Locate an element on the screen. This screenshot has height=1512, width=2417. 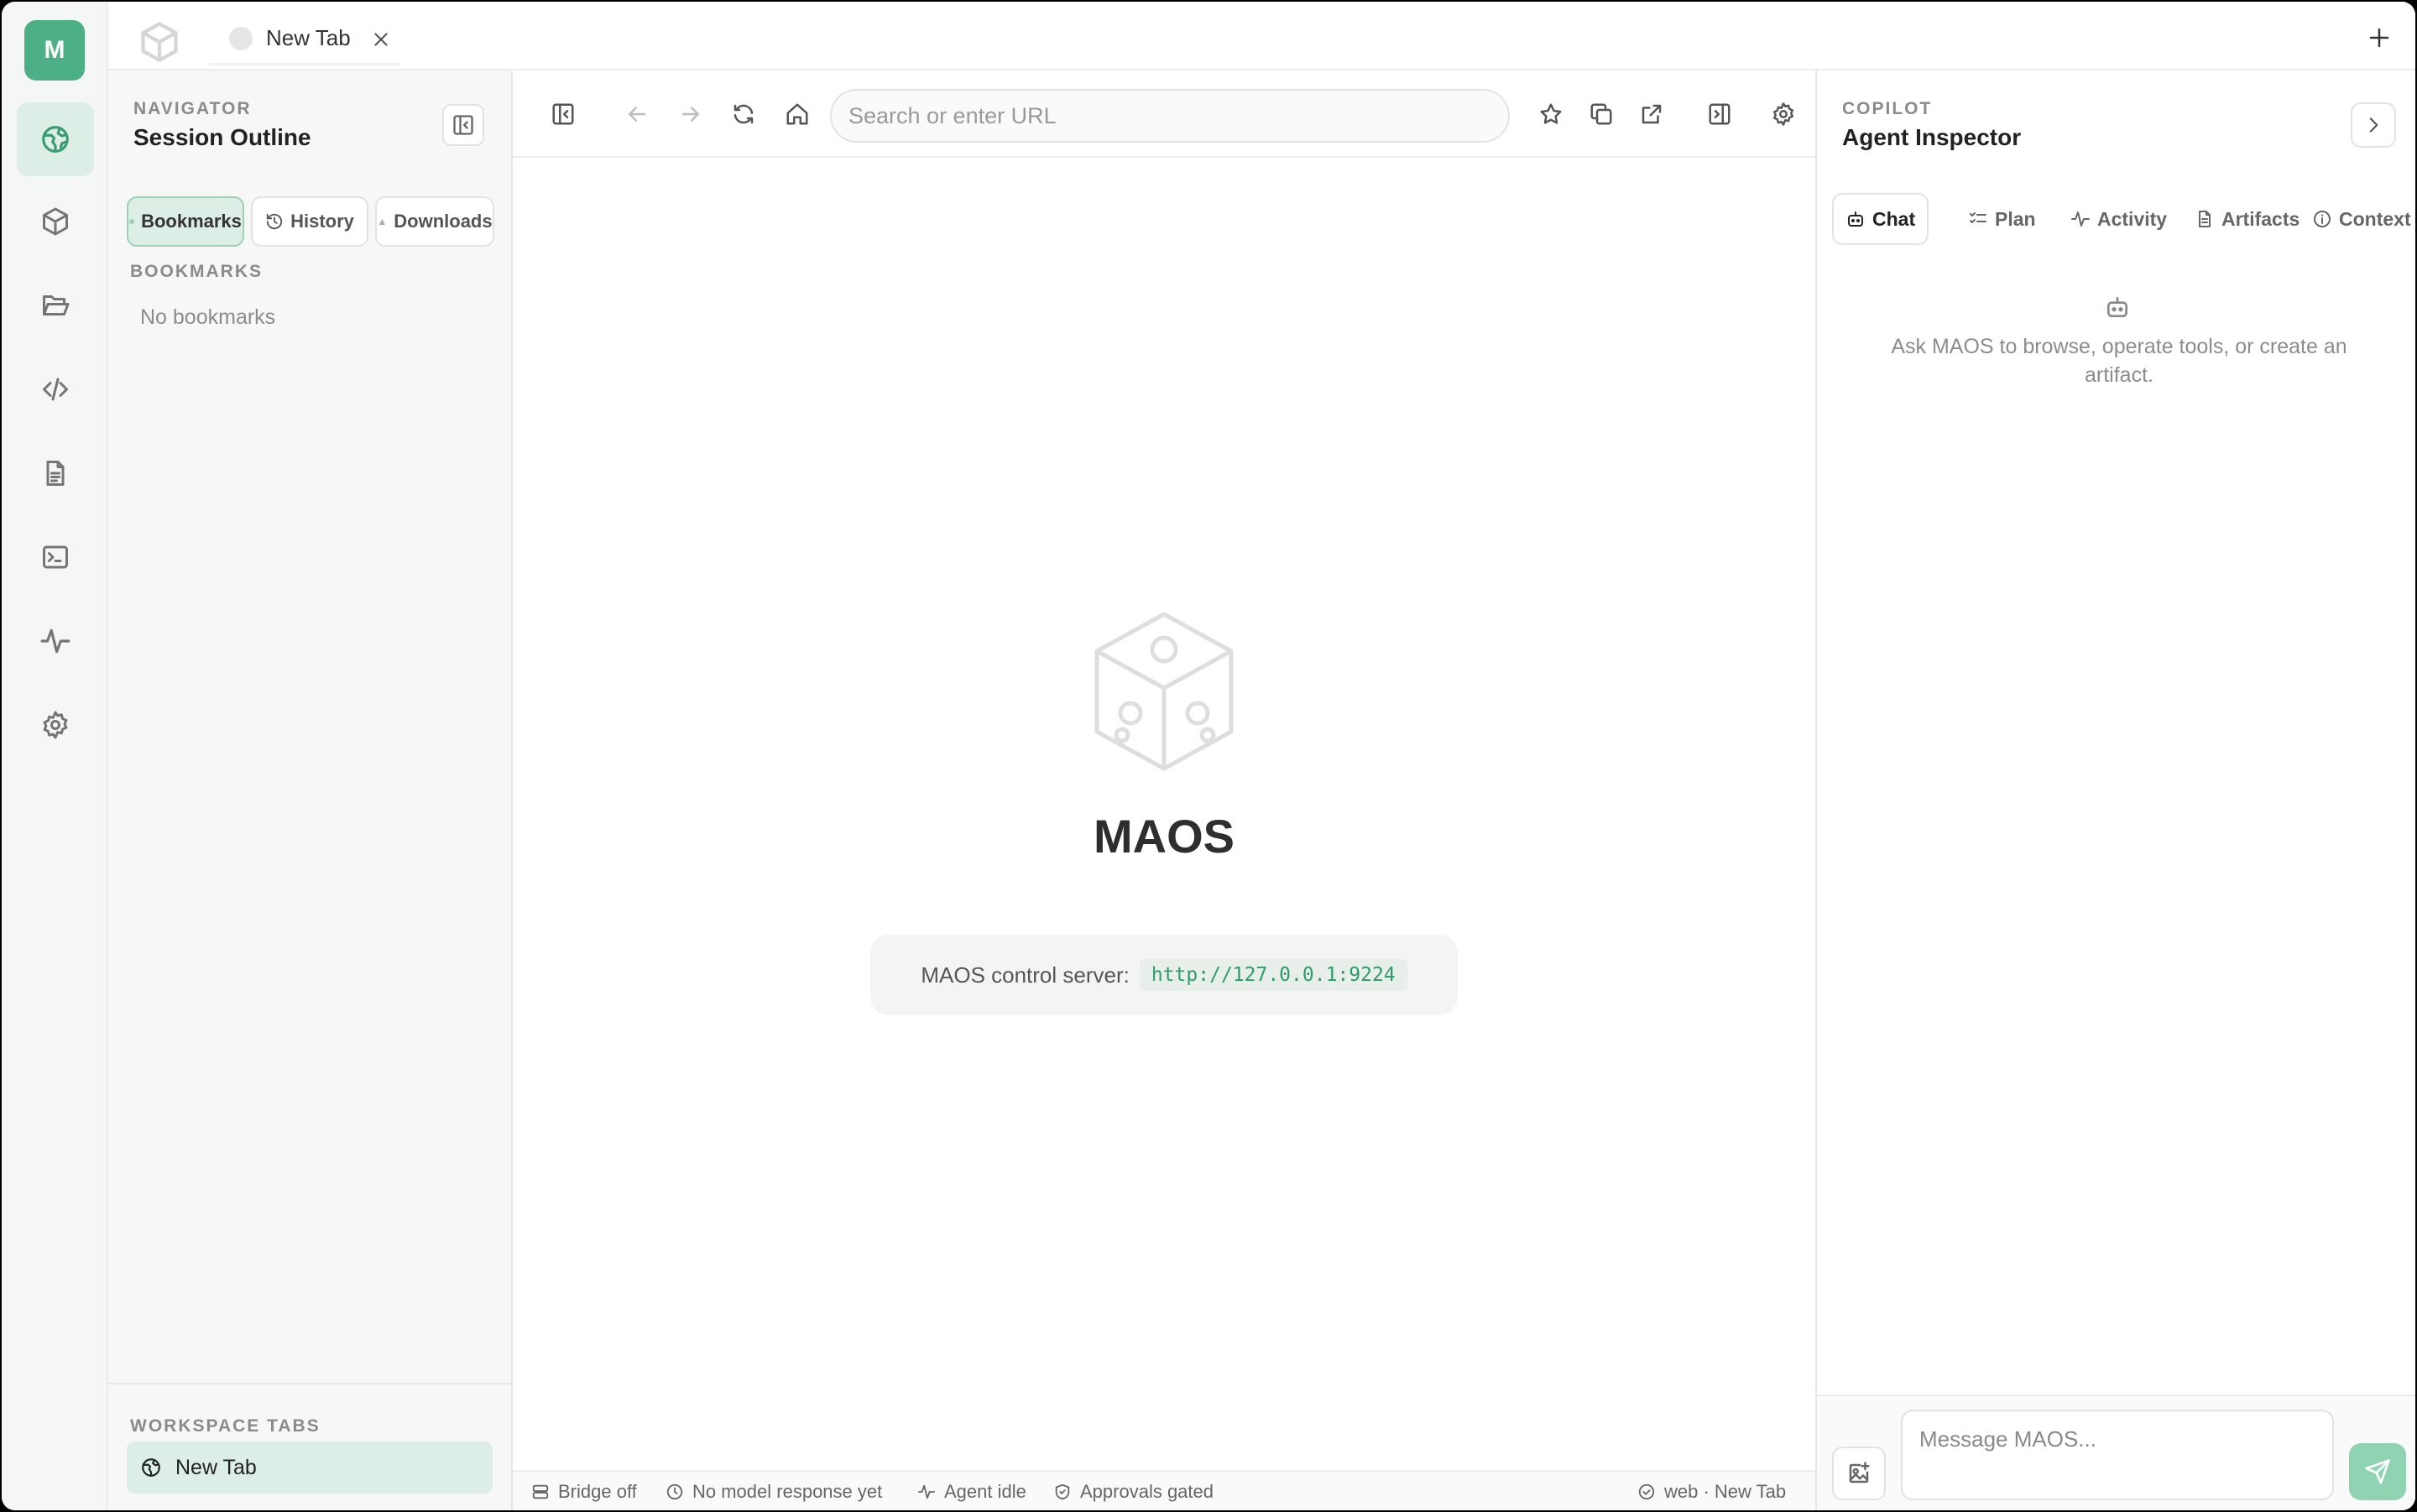
reload-icon is located at coordinates (743, 114).